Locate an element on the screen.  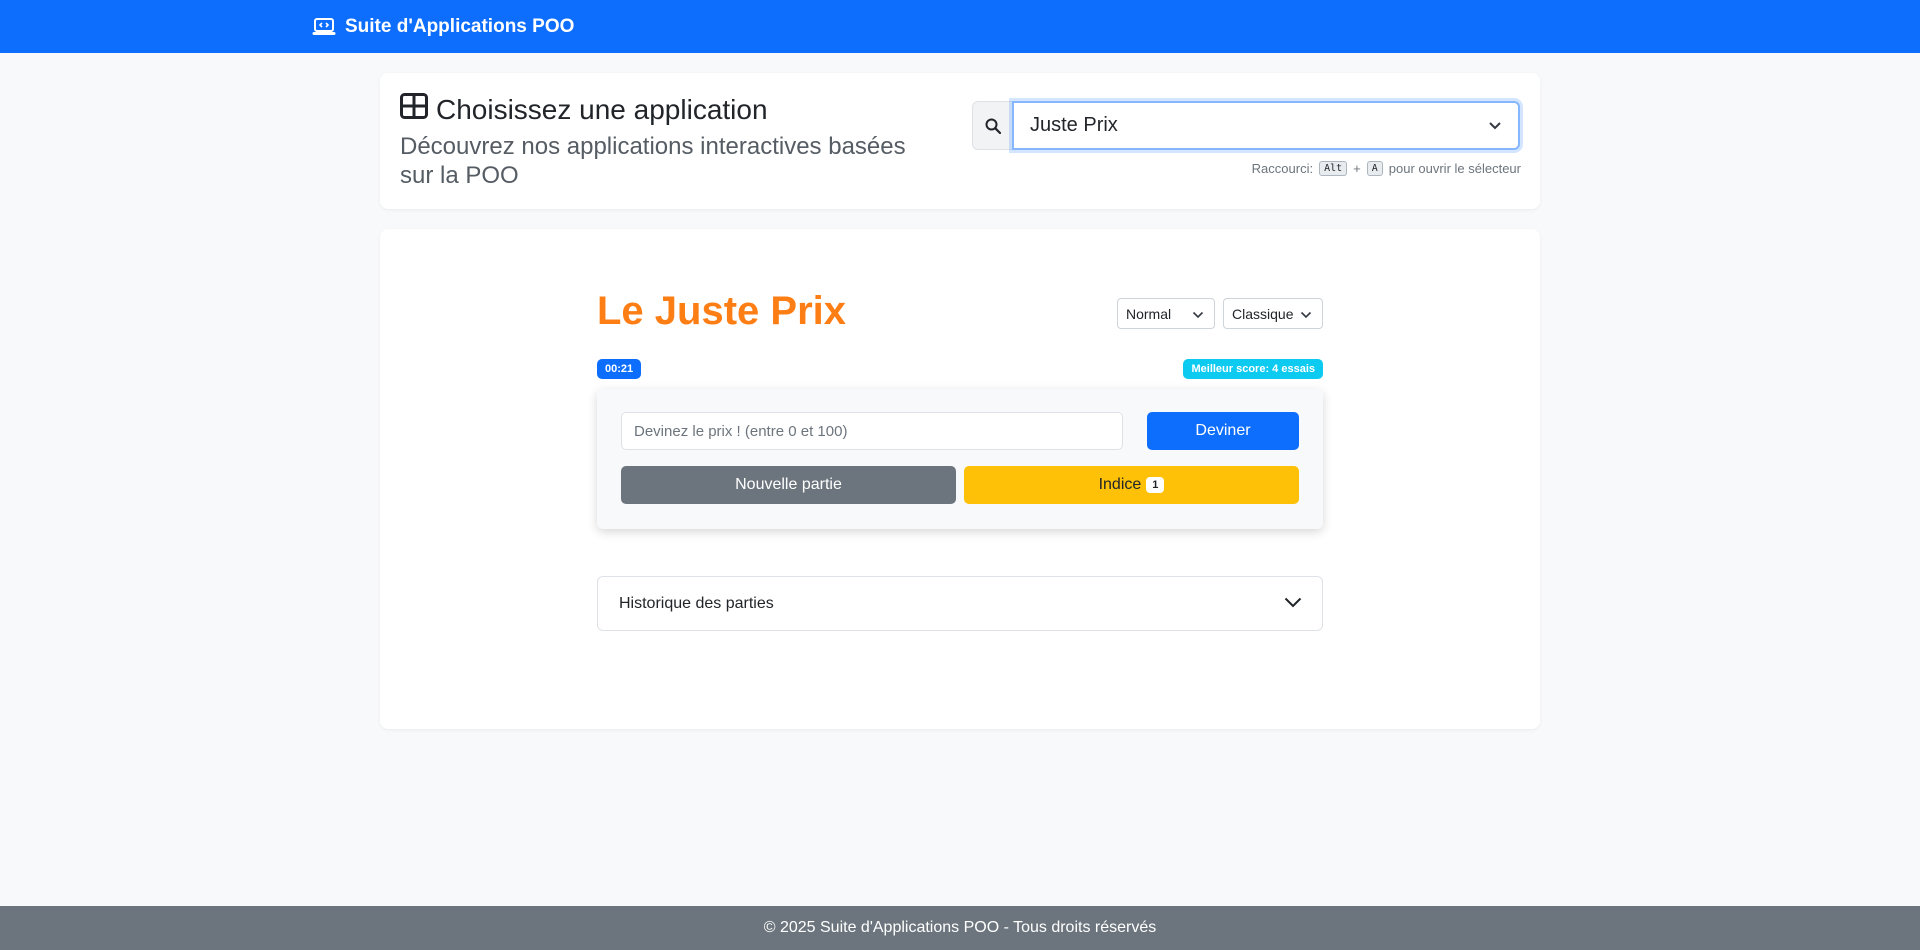
app-search-group: Juste Prix is located at coordinates (1246, 125).